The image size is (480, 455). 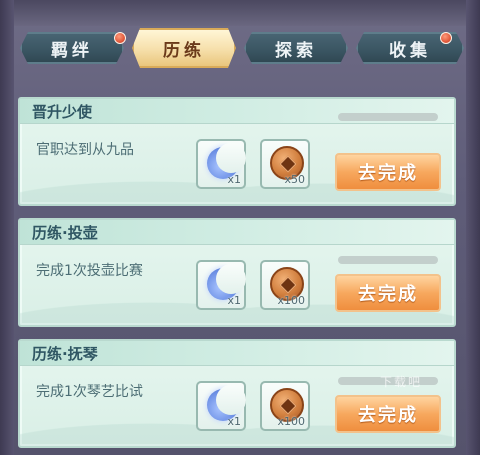 What do you see at coordinates (240, 13) in the screenshot?
I see `roof-eave` at bounding box center [240, 13].